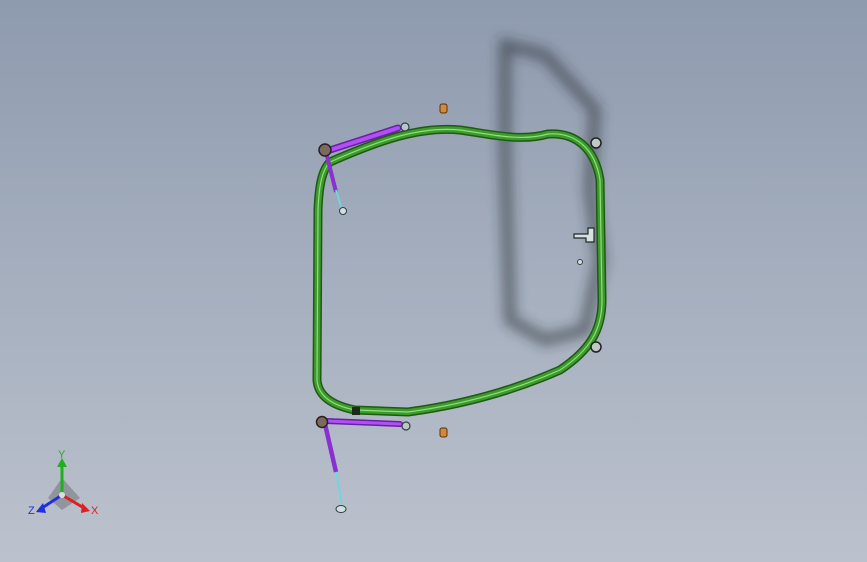  I want to click on frame-clamp, so click(356, 411).